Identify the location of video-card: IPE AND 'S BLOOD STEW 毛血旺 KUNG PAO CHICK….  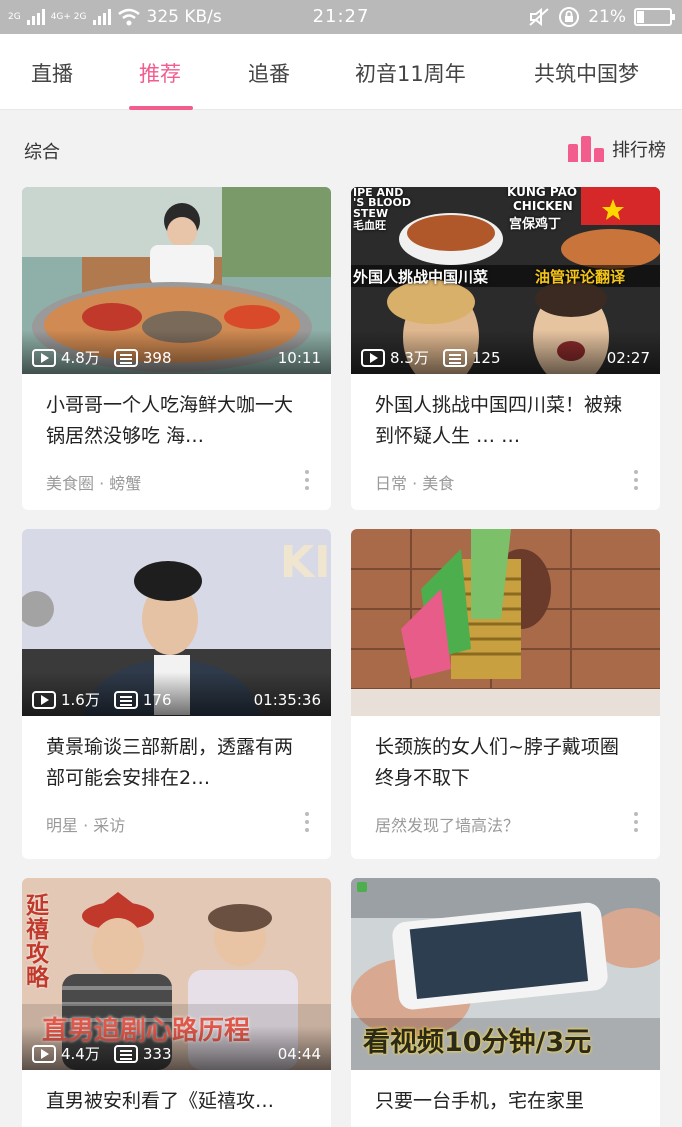
(505, 348).